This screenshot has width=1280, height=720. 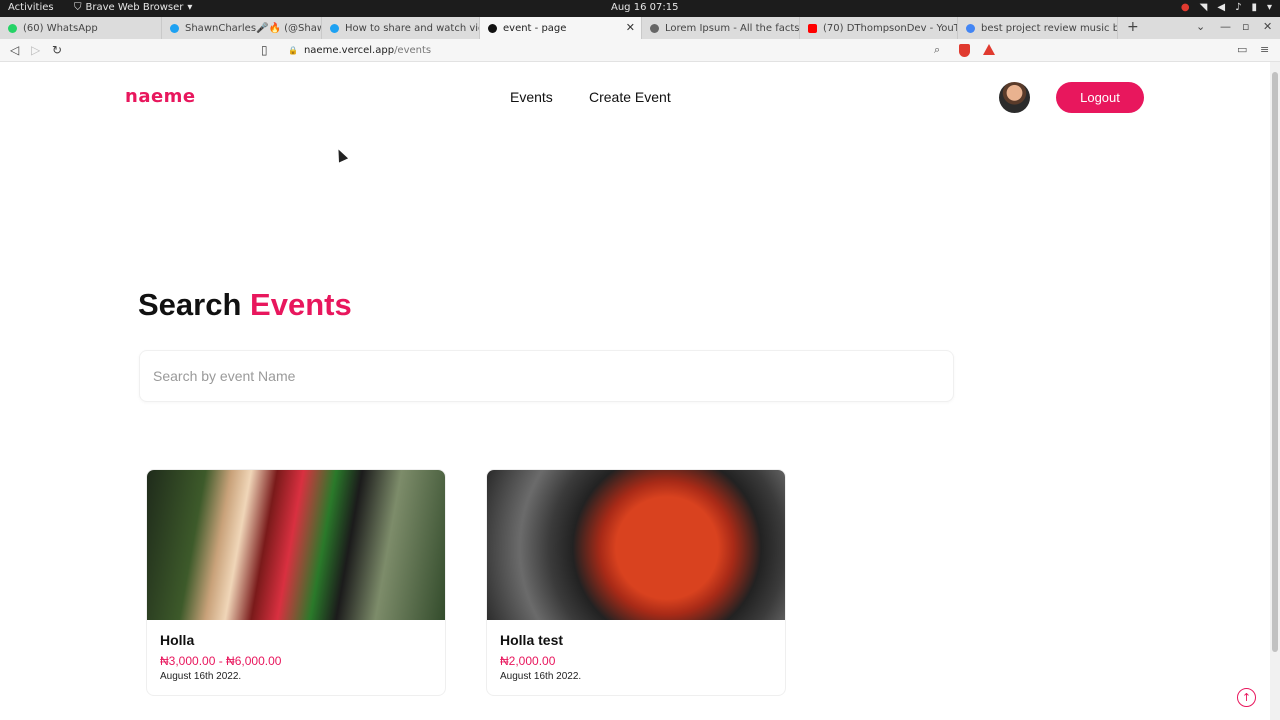 I want to click on tab-twitter-video: How to share and watch vide, so click(x=401, y=28).